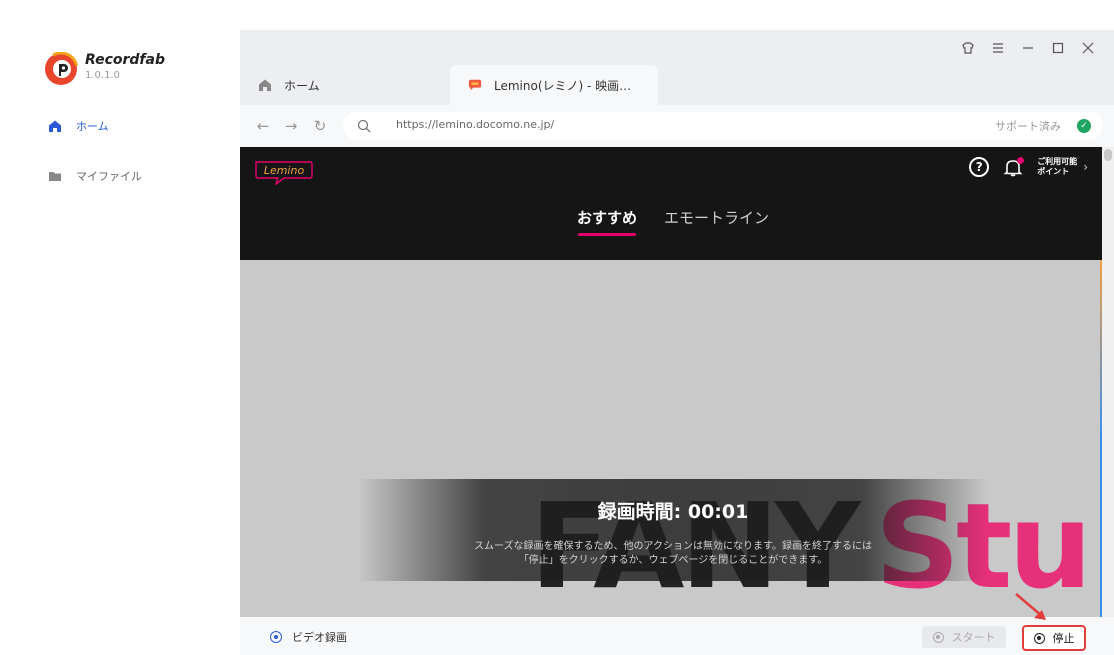 The width and height of the screenshot is (1114, 655). Describe the element at coordinates (291, 126) in the screenshot. I see `forward-icon: →` at that location.